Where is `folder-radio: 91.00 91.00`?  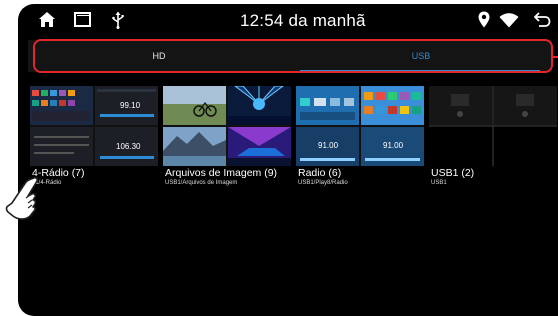
folder-radio: 91.00 91.00 is located at coordinates (360, 126).